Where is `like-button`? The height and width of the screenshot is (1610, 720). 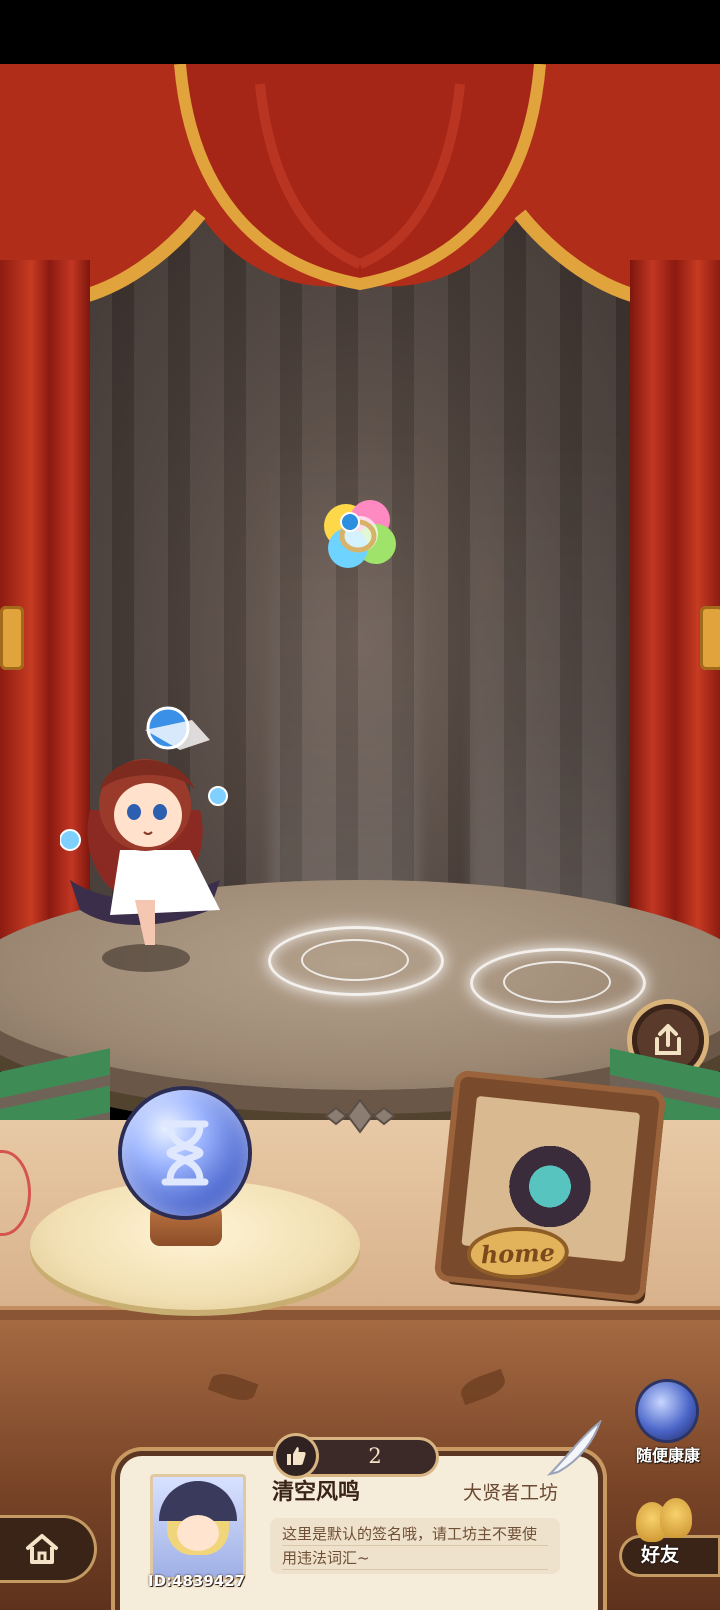 like-button is located at coordinates (296, 1456).